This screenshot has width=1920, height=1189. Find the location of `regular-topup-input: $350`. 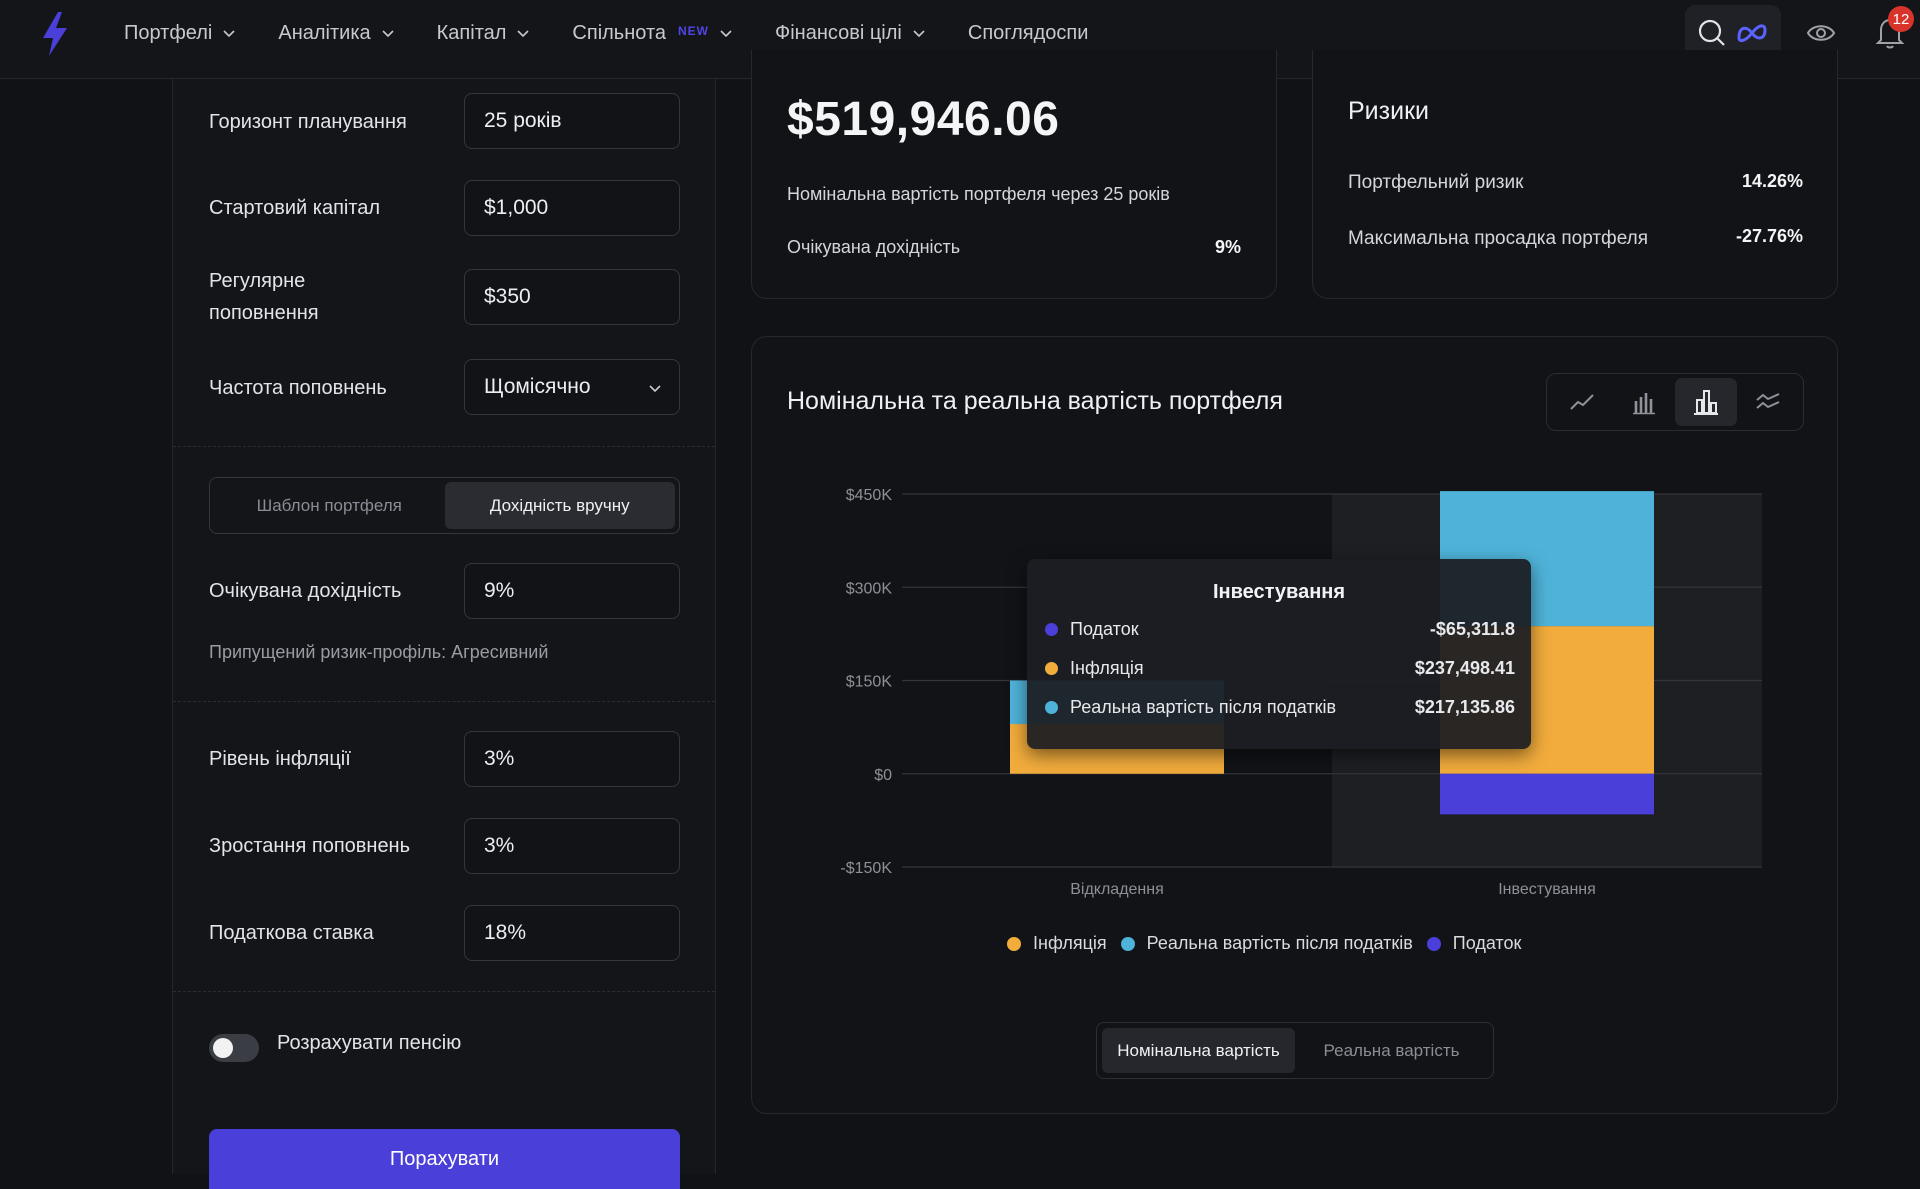

regular-topup-input: $350 is located at coordinates (572, 297).